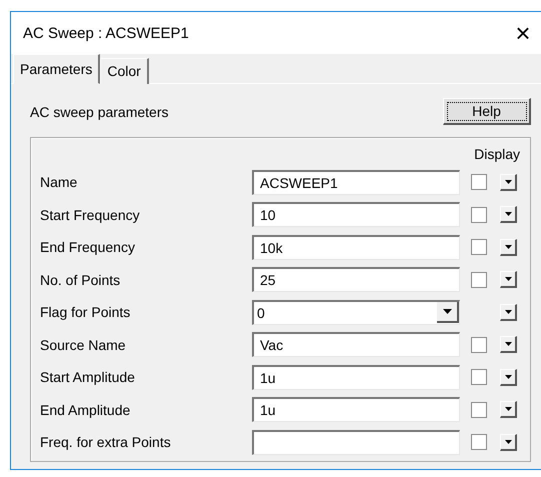 The width and height of the screenshot is (541, 477). I want to click on input-field: ACSWEEP1, so click(356, 182).